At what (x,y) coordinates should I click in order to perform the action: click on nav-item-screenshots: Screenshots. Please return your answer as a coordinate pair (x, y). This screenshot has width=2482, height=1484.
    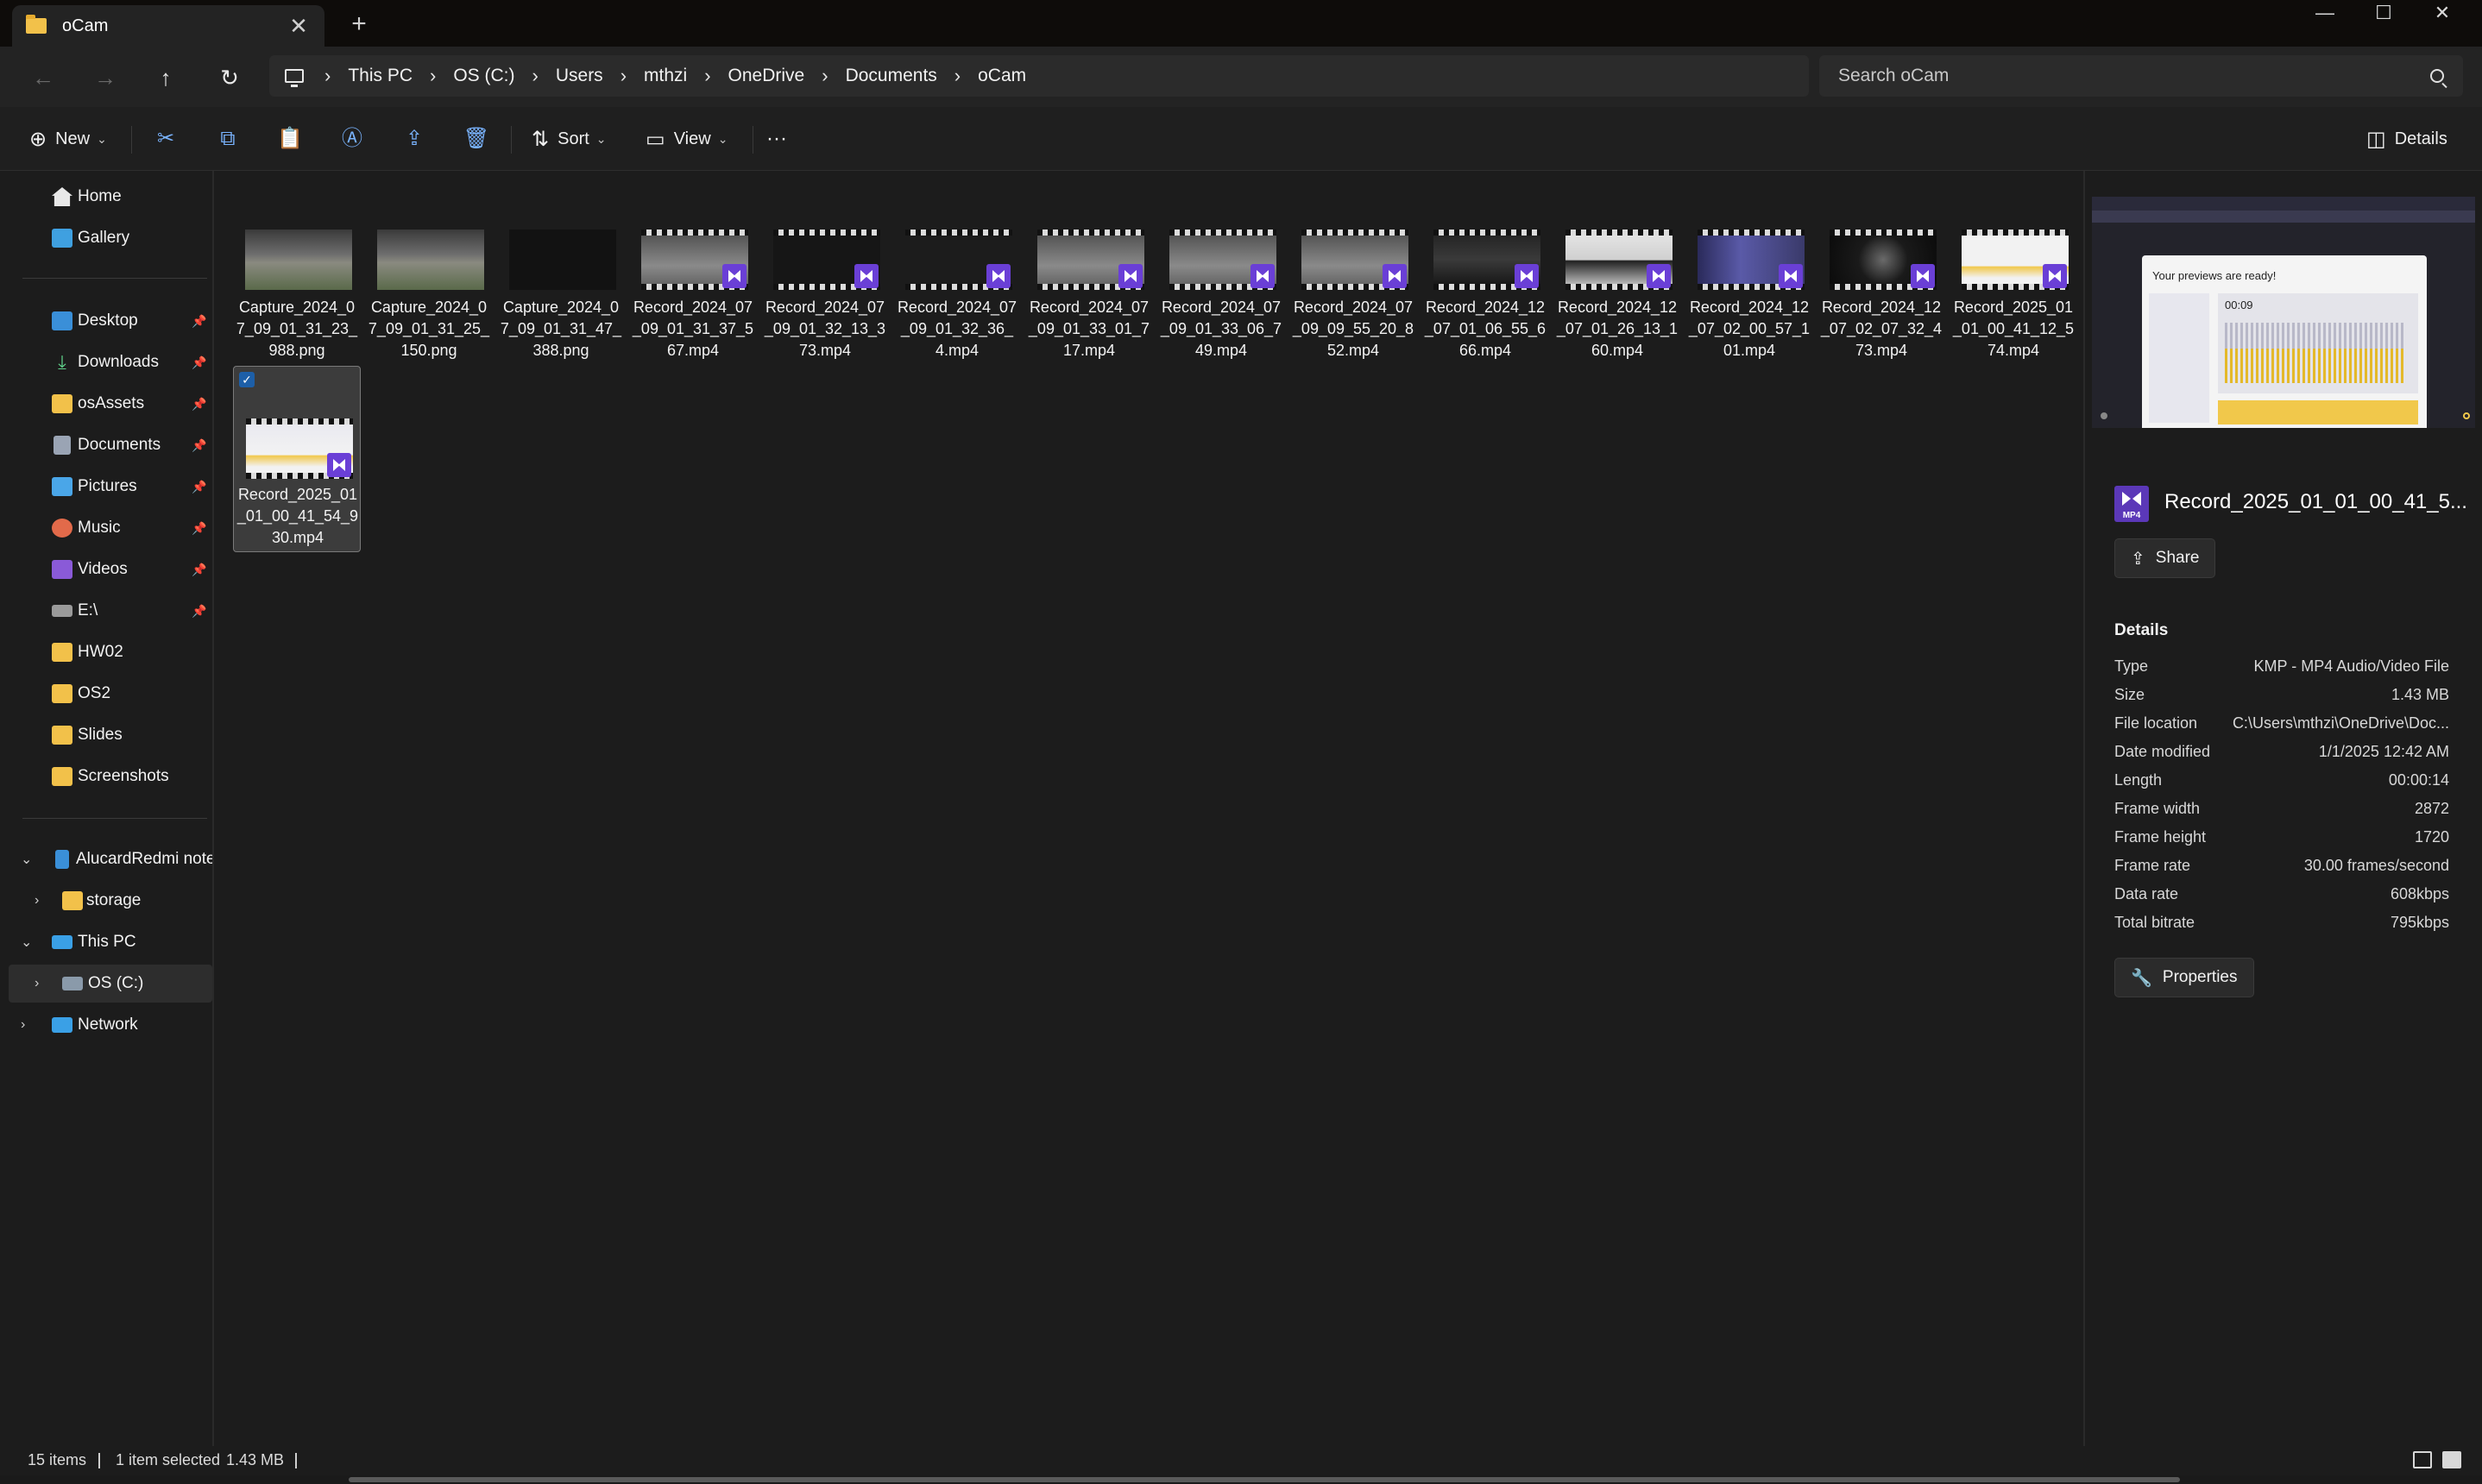
    Looking at the image, I should click on (110, 776).